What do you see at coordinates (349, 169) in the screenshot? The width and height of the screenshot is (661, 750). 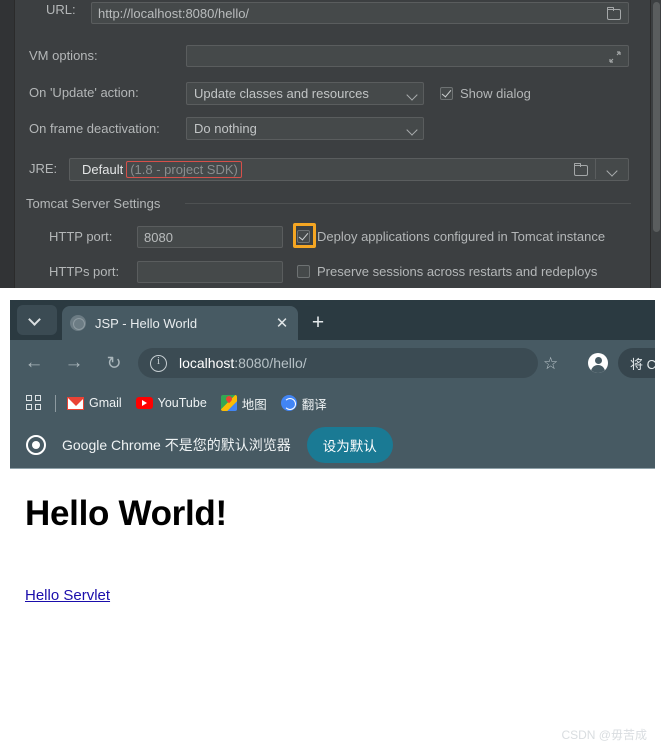 I see `jre-input: Default (1.8 - project SDK)` at bounding box center [349, 169].